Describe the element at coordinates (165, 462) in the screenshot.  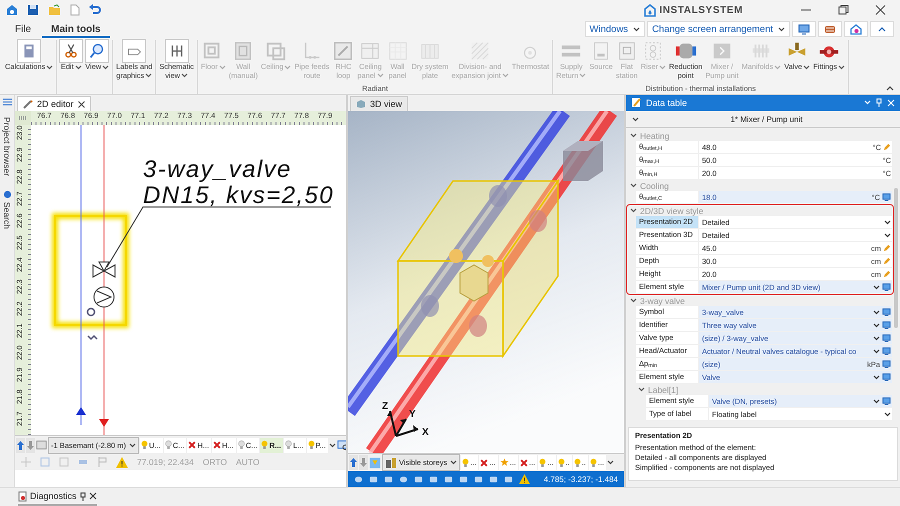
I see `cursor-coordinates: 77.019; 22.434` at that location.